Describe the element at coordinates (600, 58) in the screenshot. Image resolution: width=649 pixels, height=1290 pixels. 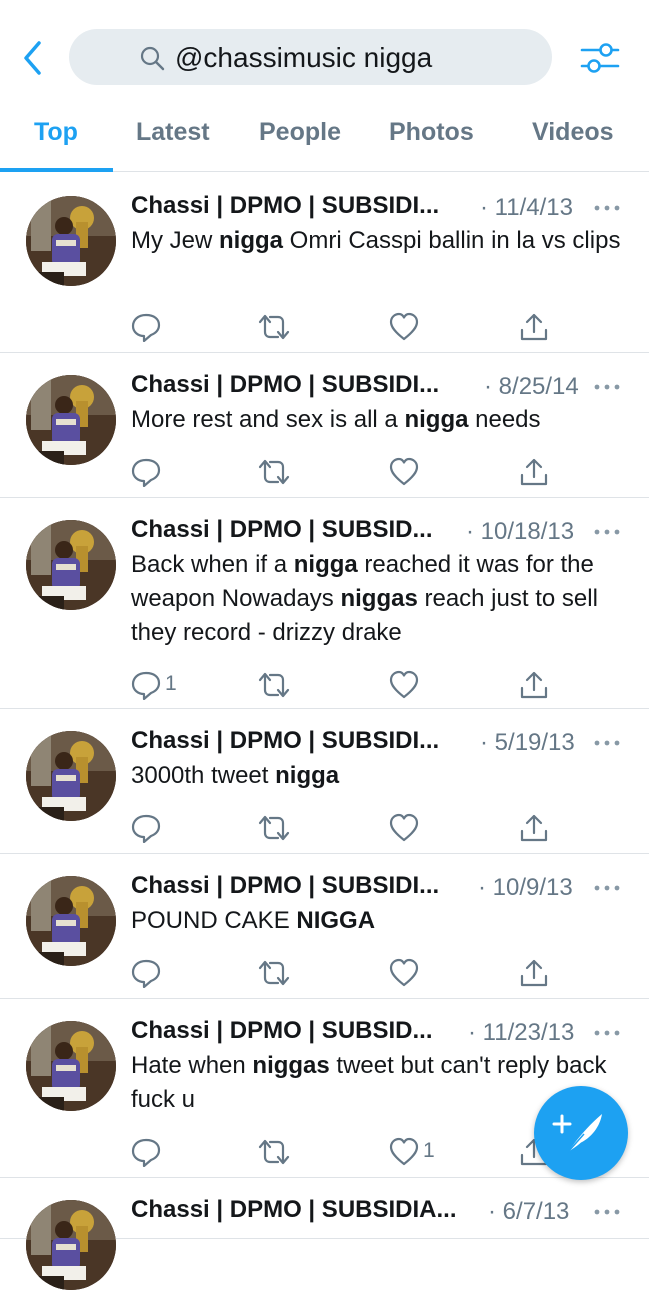
I see `filter-button` at that location.